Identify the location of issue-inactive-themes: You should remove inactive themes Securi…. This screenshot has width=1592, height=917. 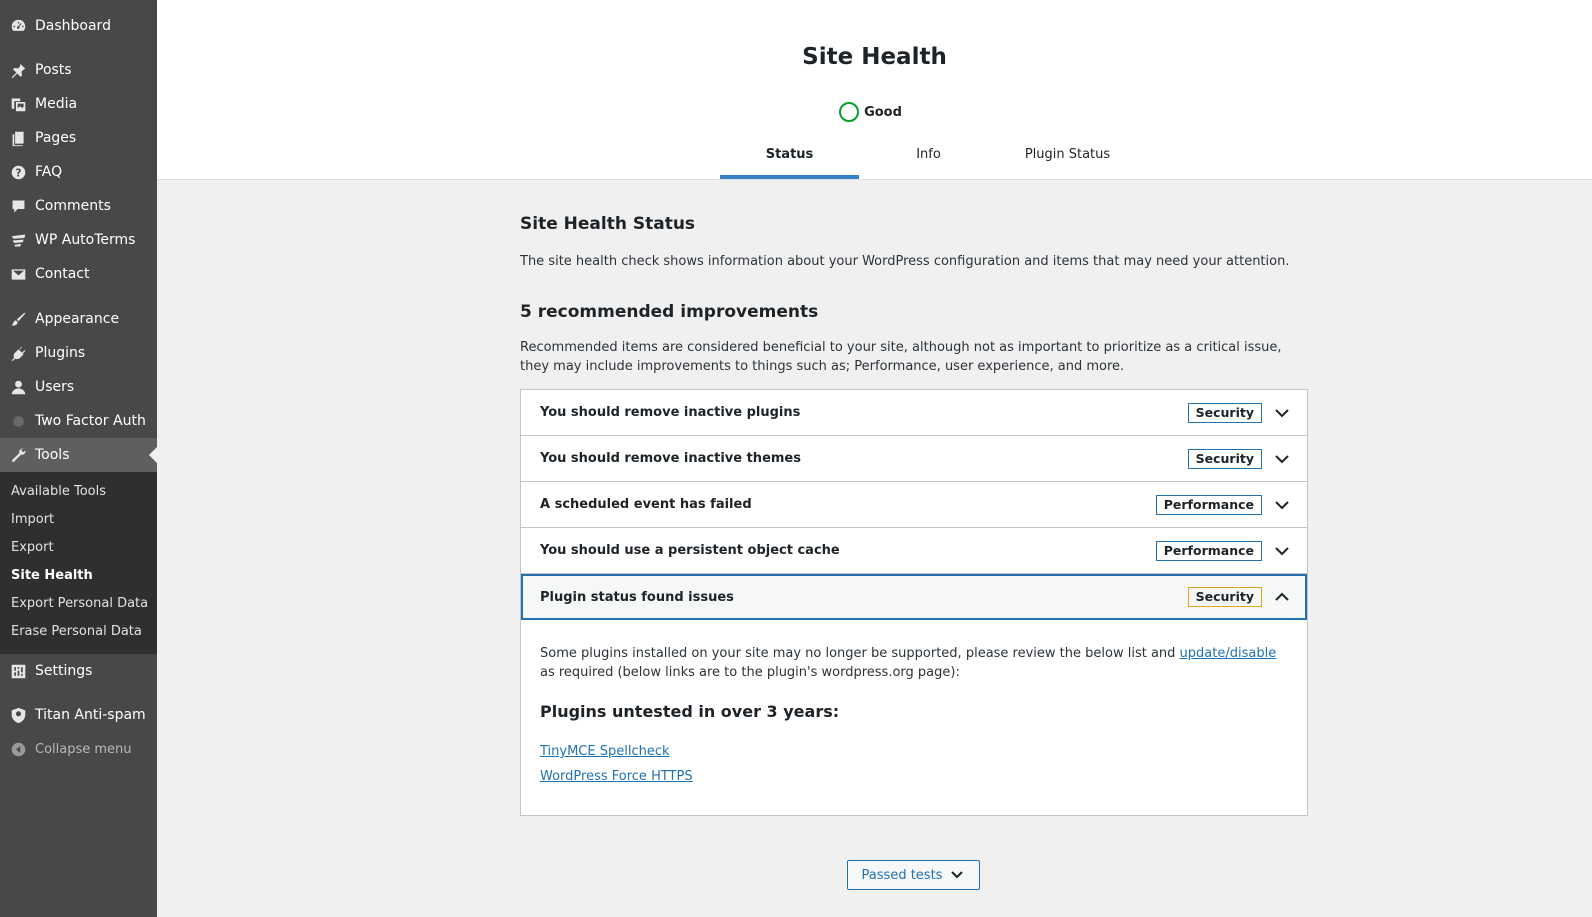
(914, 459).